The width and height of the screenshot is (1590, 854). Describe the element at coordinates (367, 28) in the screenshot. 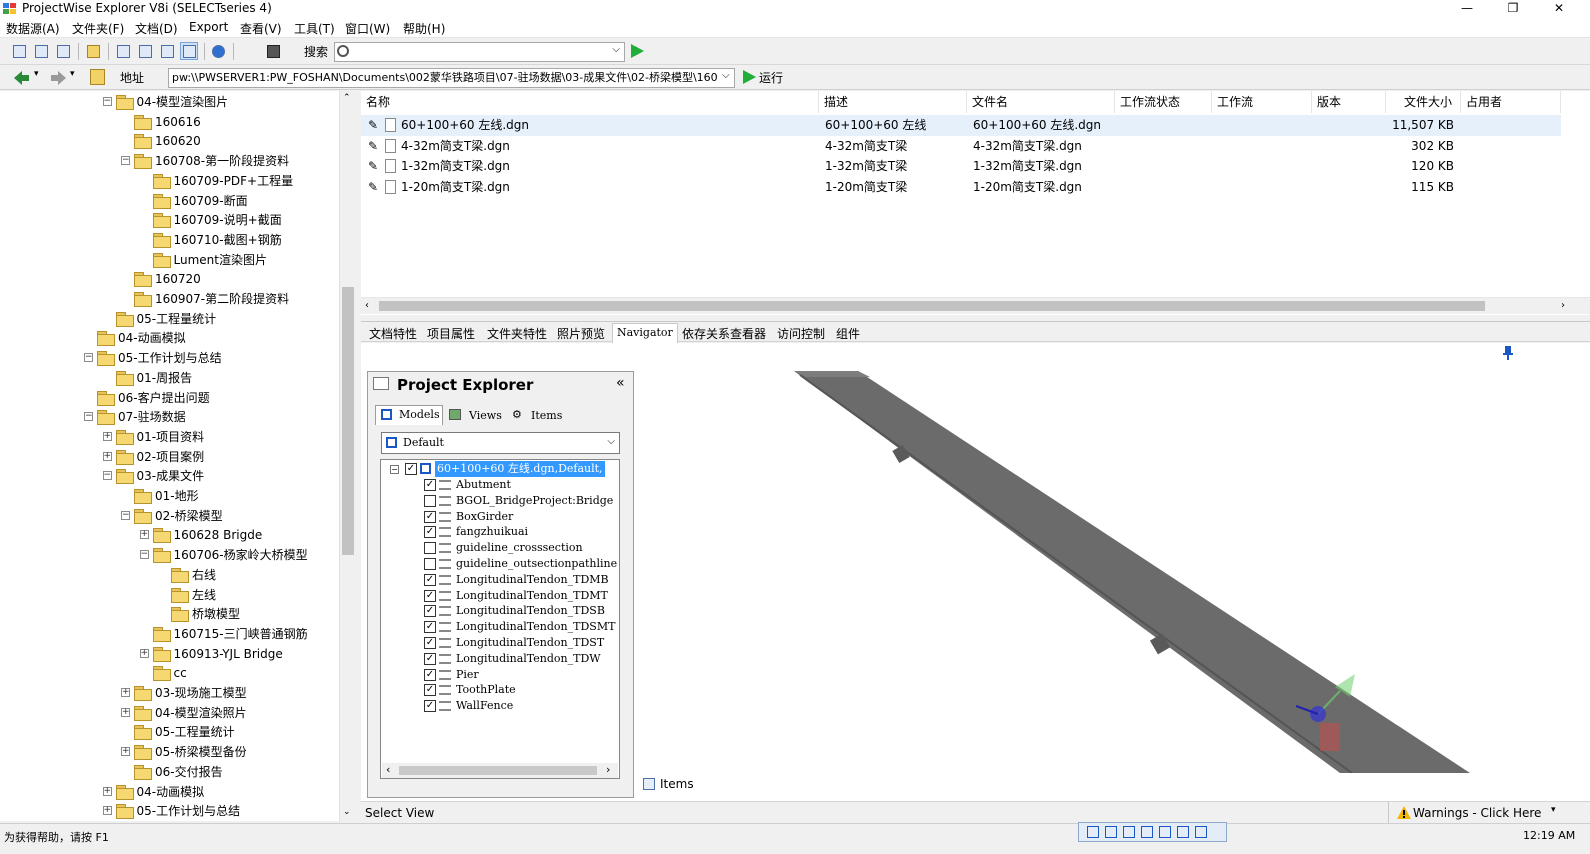

I see `menu-window: 窗口(W)` at that location.